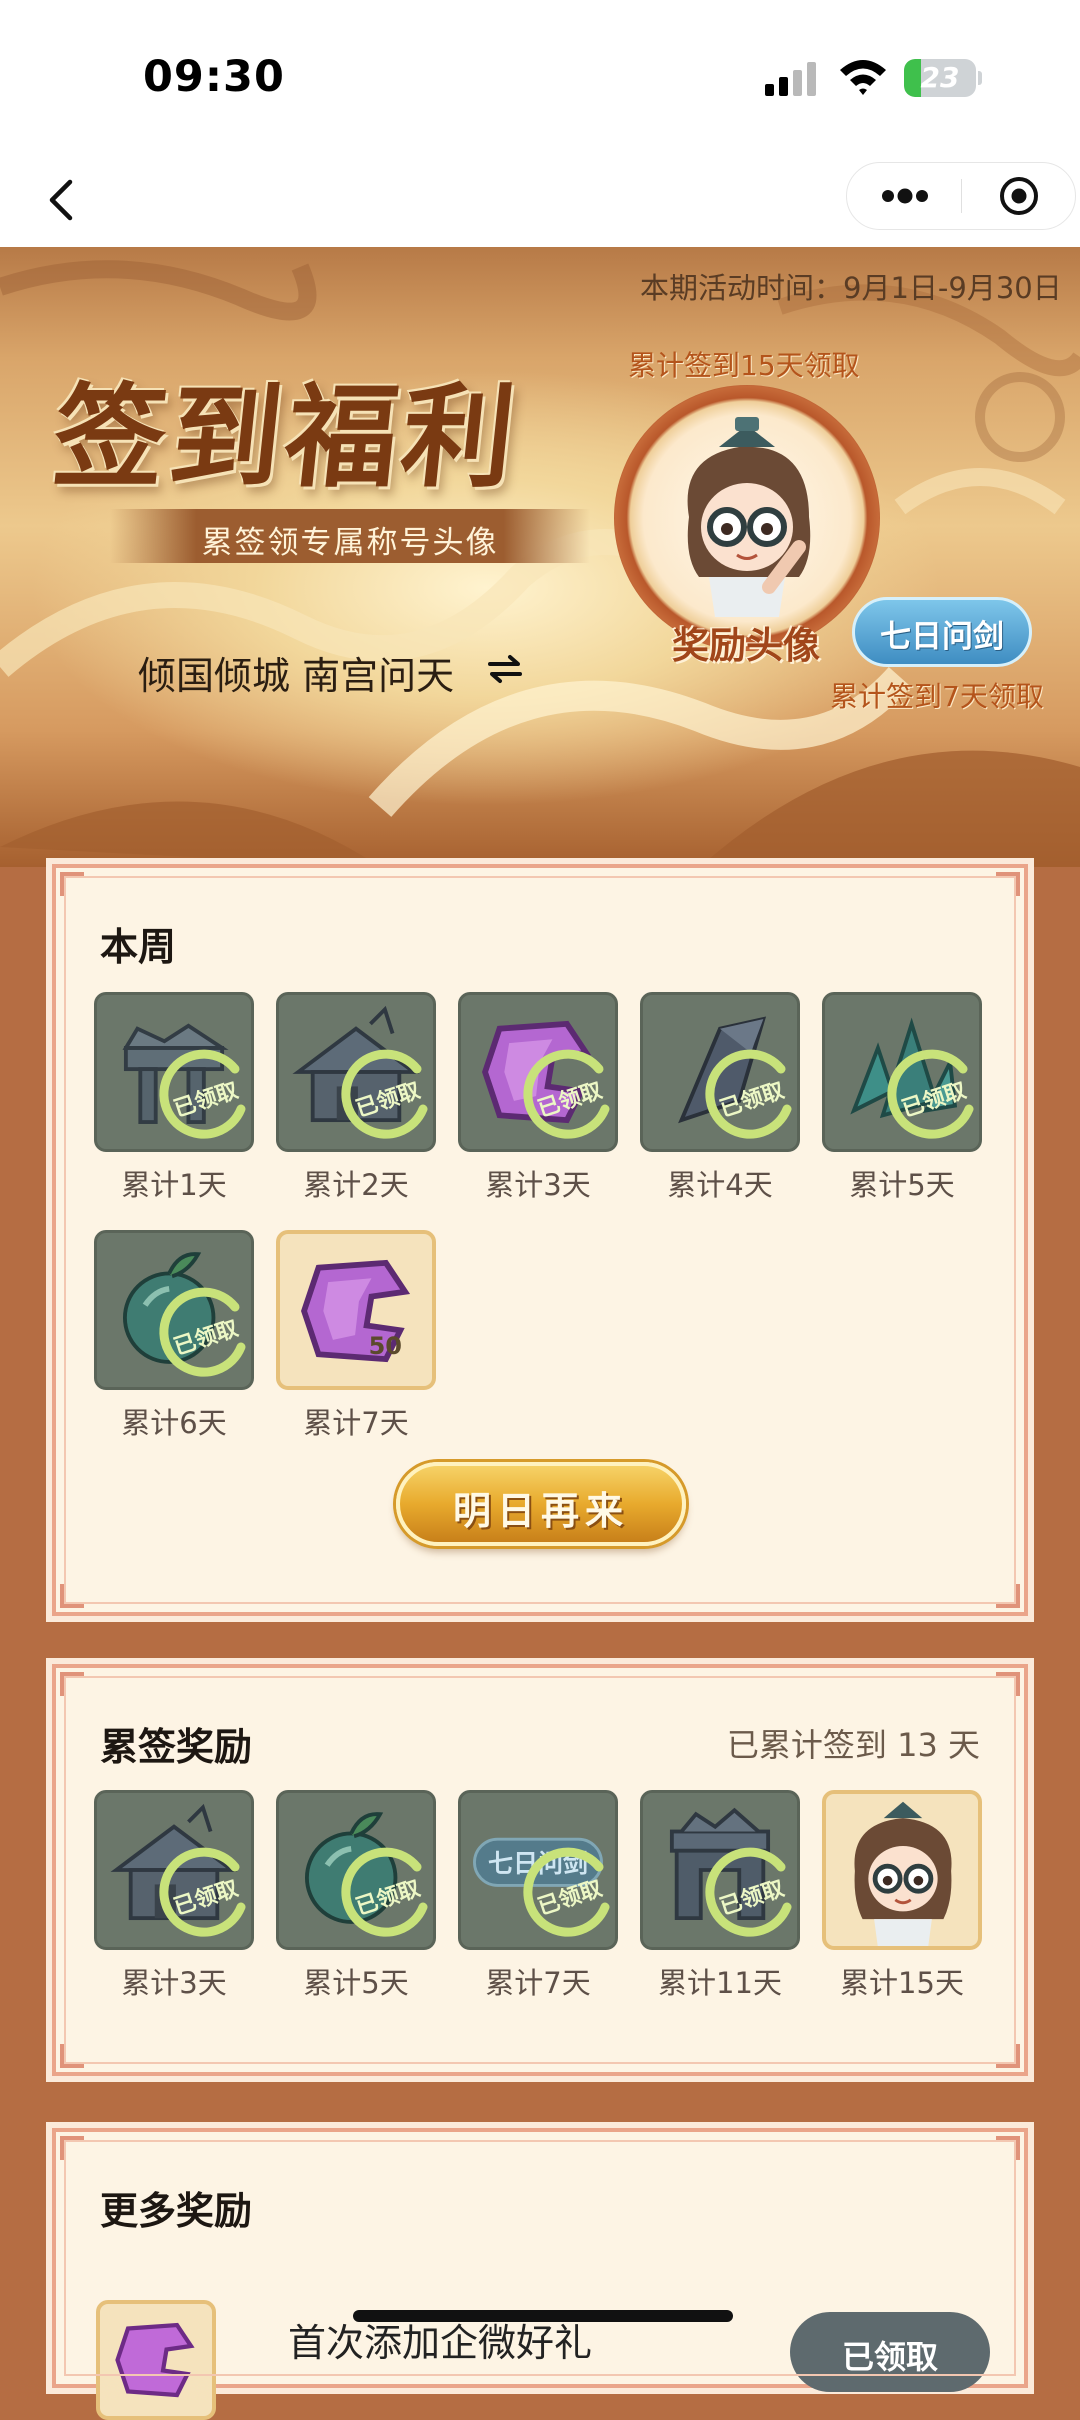 The image size is (1080, 2420). I want to click on title-badge: 七日问剑, so click(942, 632).